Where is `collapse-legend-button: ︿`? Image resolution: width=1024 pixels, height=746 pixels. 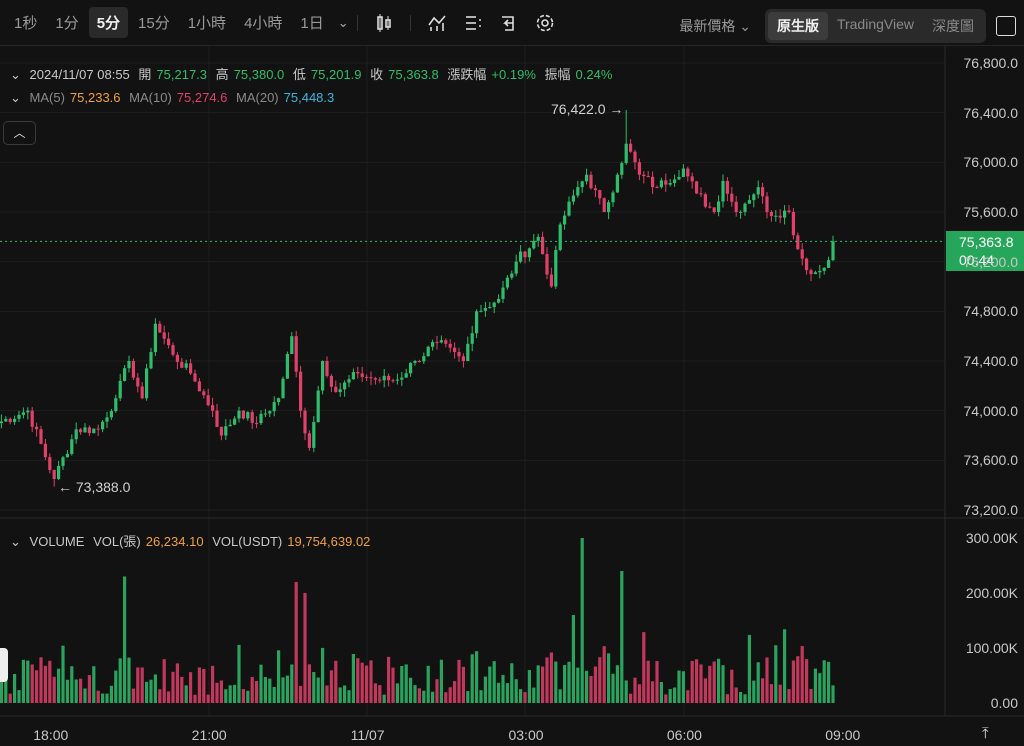
collapse-legend-button: ︿ is located at coordinates (19, 133).